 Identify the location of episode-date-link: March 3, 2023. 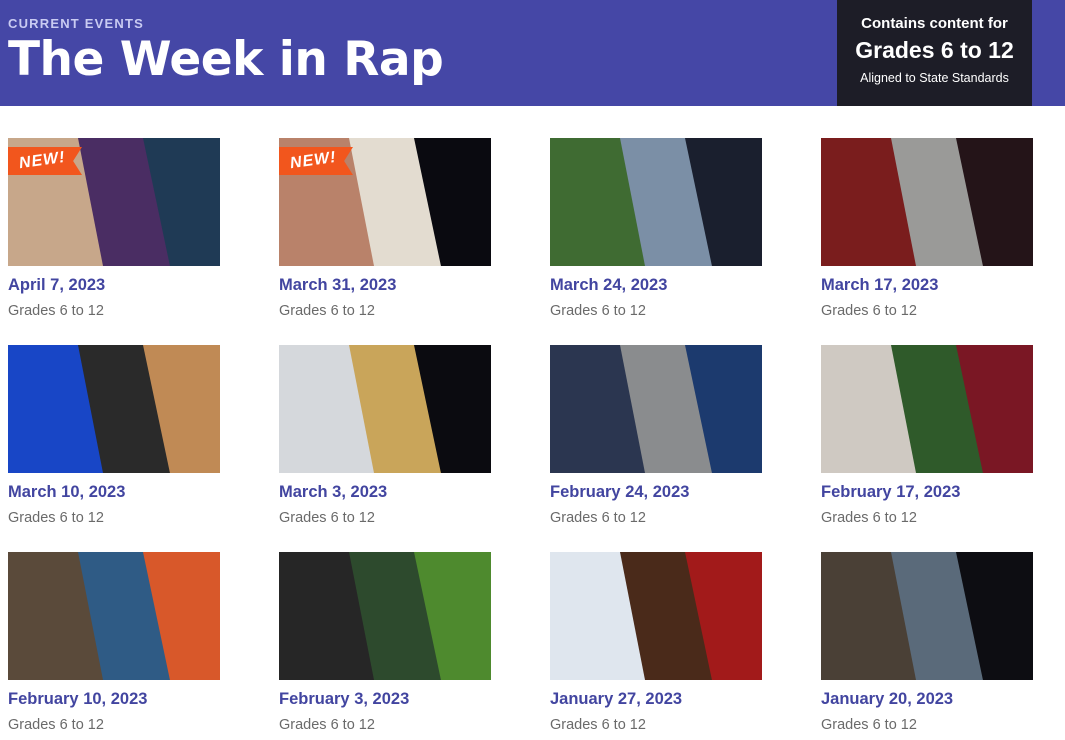
(385, 492).